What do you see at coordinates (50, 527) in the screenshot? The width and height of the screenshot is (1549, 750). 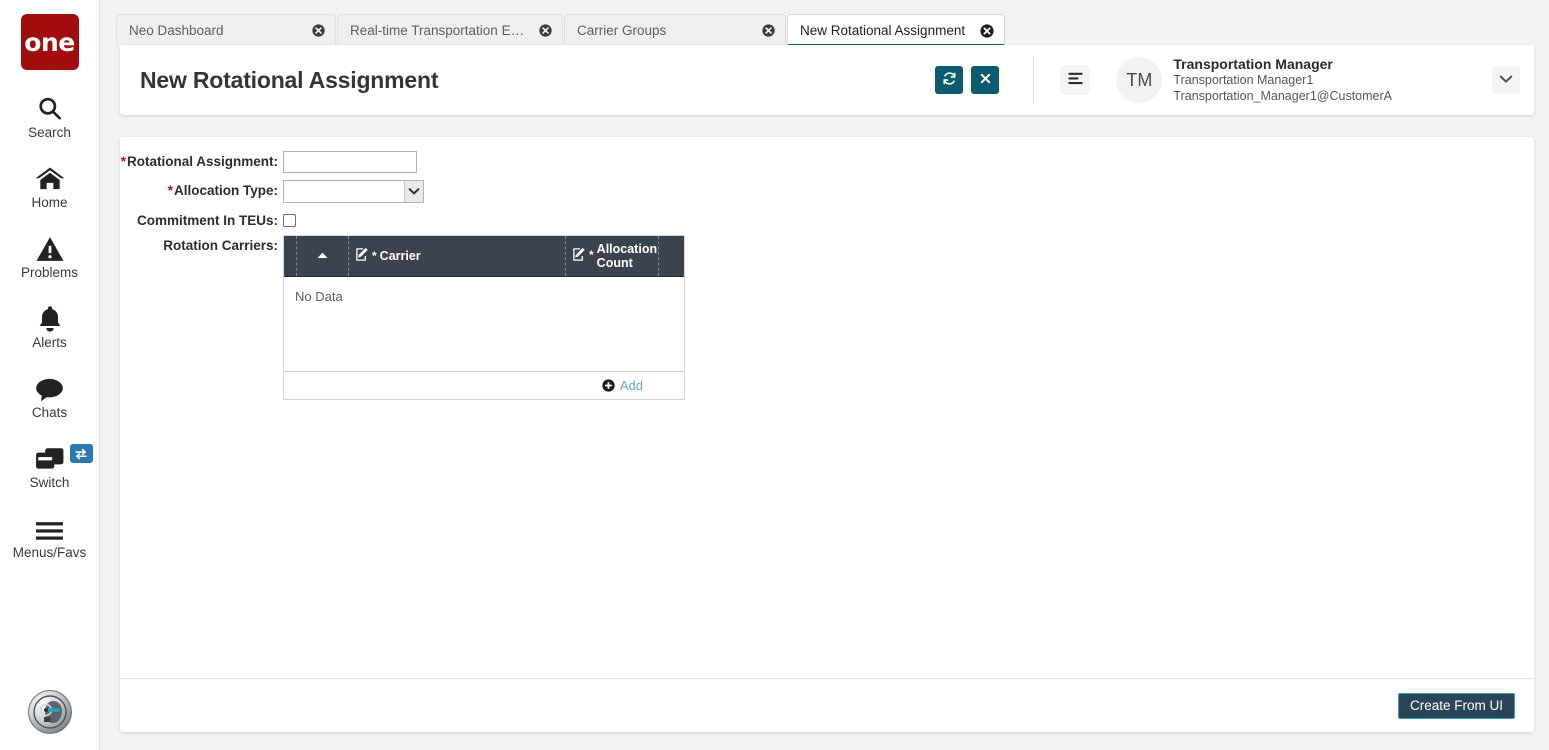 I see `hamburger-icon` at bounding box center [50, 527].